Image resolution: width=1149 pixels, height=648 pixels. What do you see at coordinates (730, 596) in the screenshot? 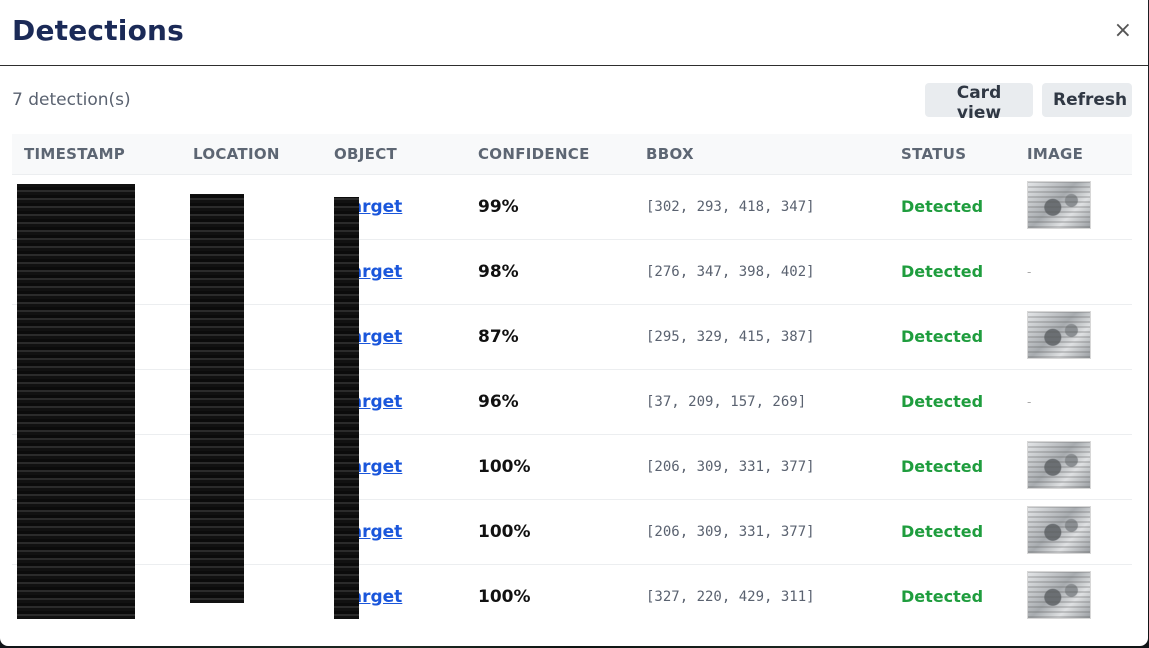
I see `bbox-cell: [327, 220, 429, 311]` at bounding box center [730, 596].